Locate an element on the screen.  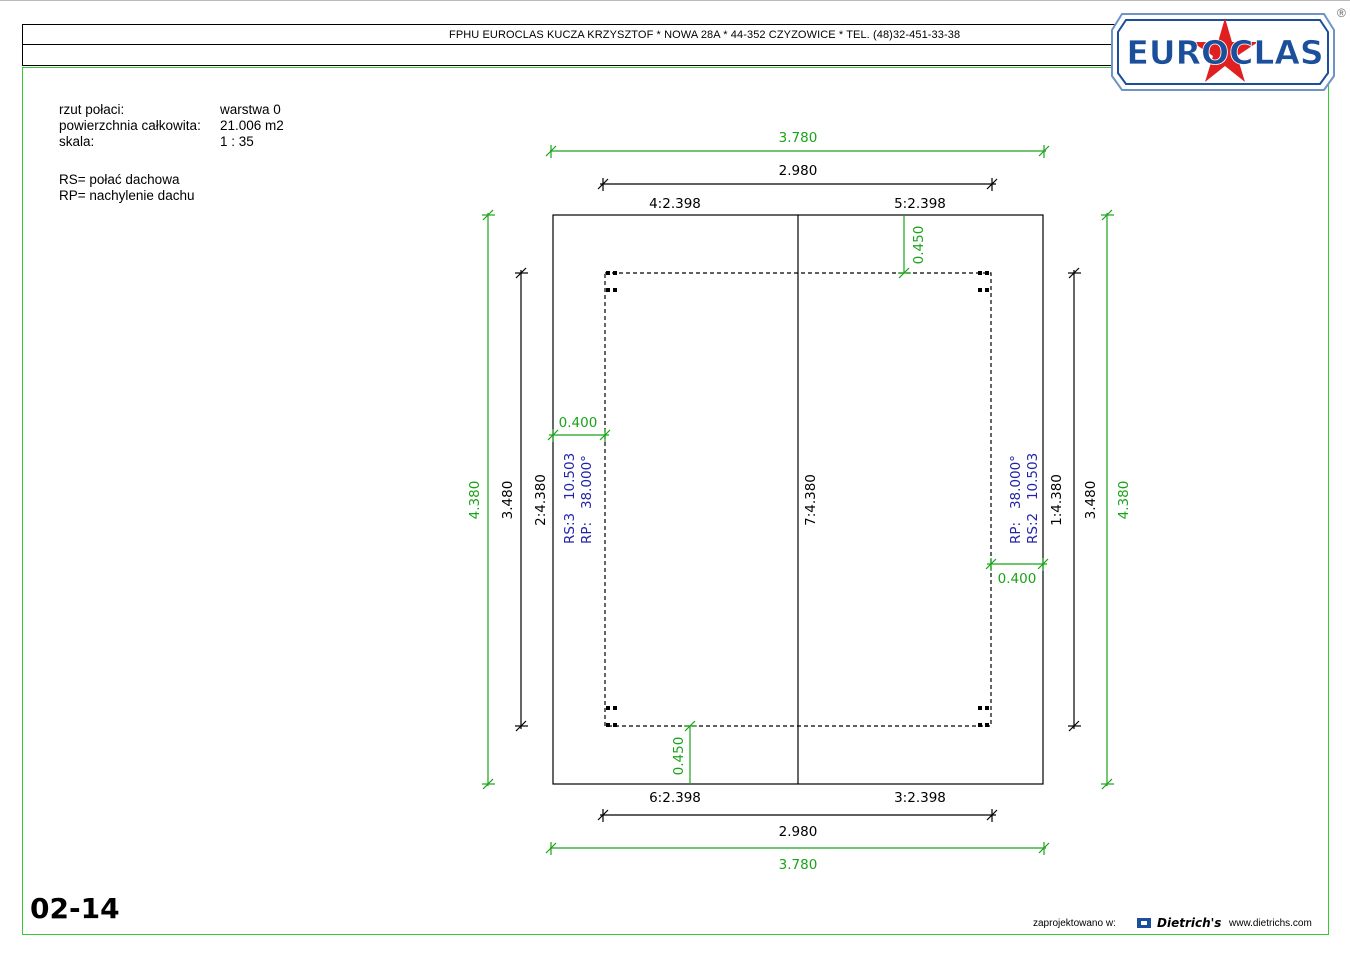
dietrichs-logo-icon is located at coordinates (1144, 923).